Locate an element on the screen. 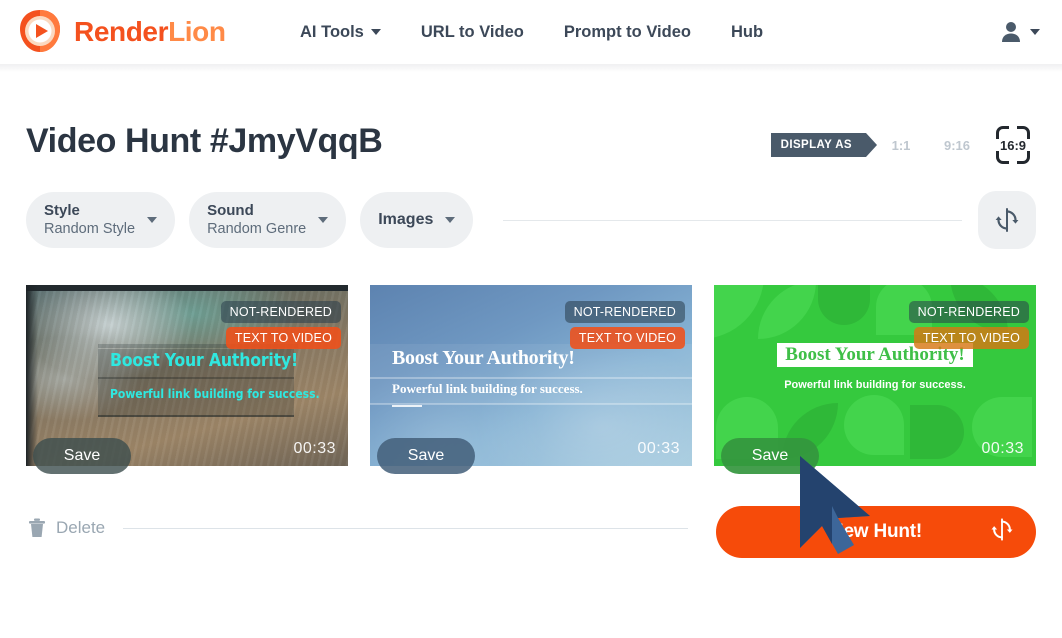  display-as-tag: DISPLAY AS is located at coordinates (824, 145).